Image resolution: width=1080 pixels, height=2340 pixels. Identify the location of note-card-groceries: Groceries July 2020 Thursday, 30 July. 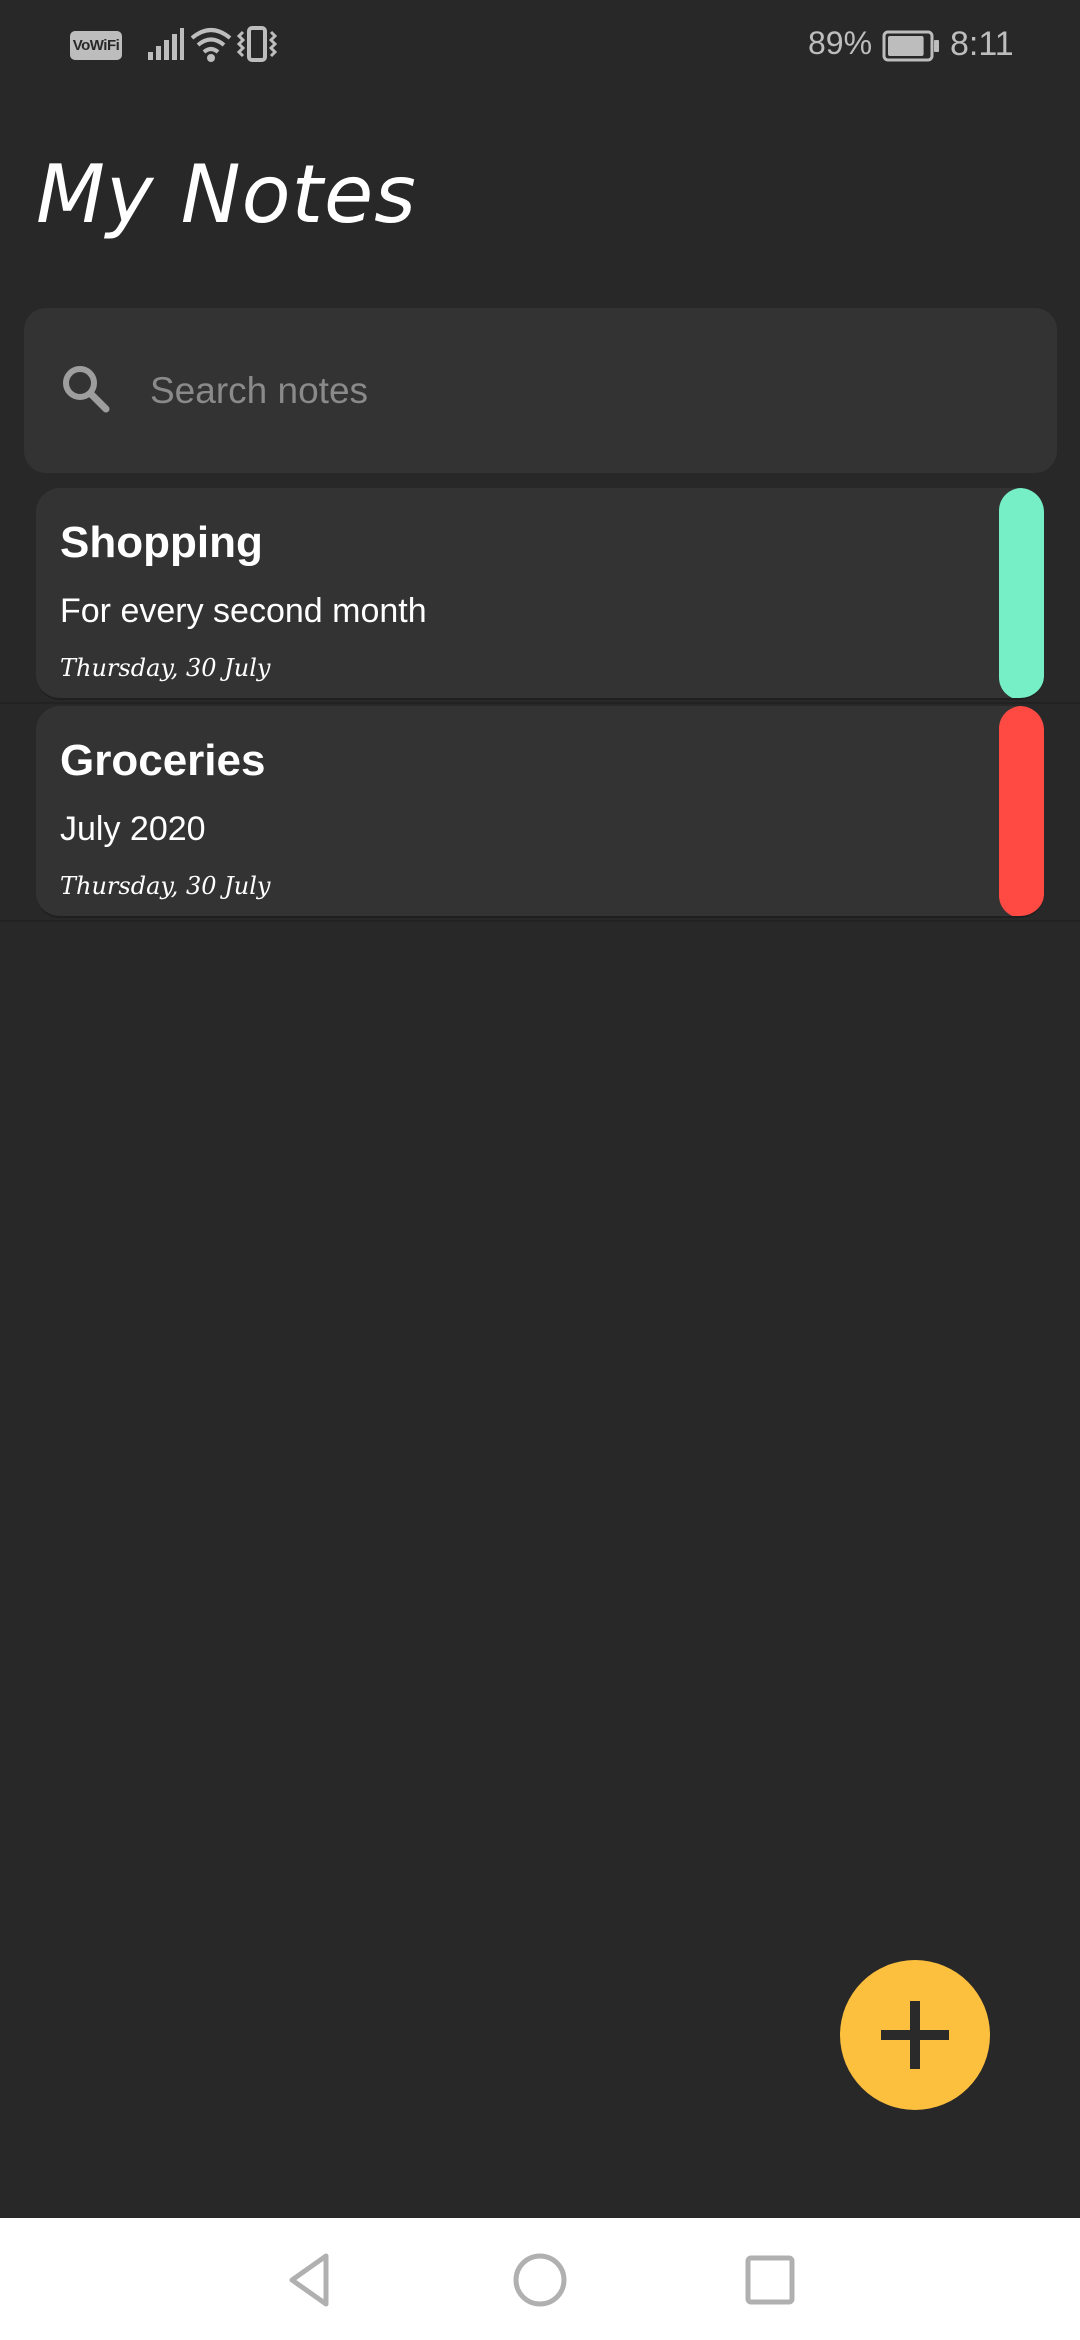
(540, 812).